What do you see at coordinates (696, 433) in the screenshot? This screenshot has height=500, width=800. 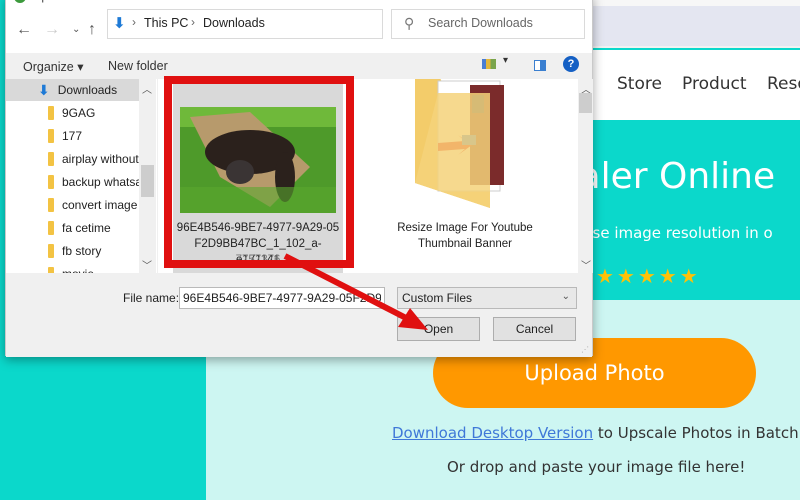 I see `download-suffix: to Upscale Photos in Batch` at bounding box center [696, 433].